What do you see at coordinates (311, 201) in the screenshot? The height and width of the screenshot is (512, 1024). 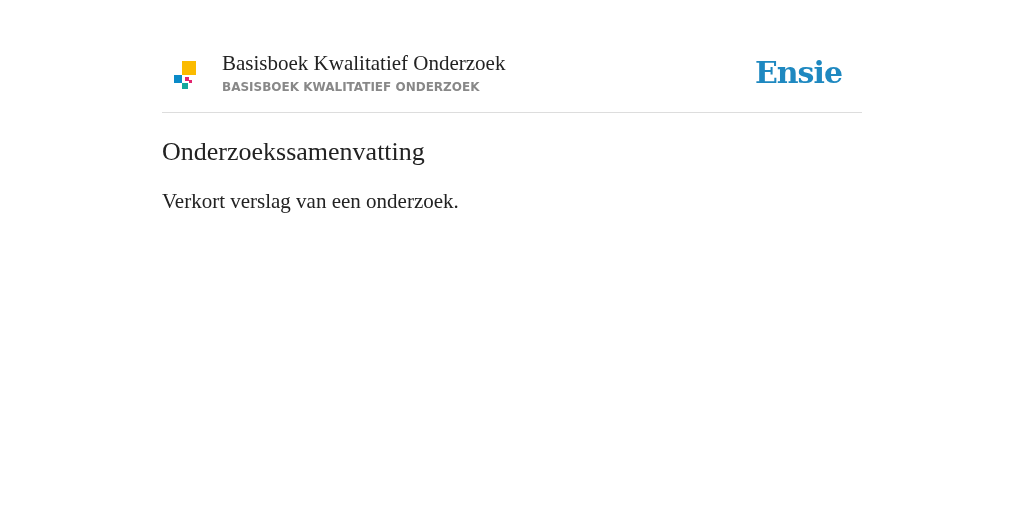 I see `definition-text: Verkort verslag van een onderzoek.` at bounding box center [311, 201].